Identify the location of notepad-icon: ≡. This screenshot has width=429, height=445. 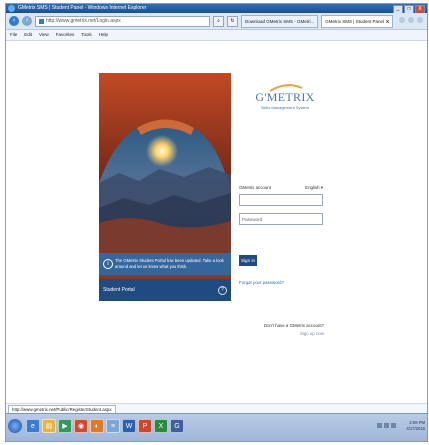
(113, 426).